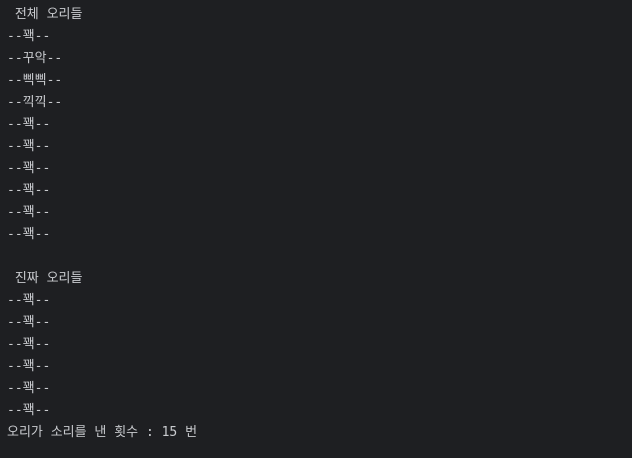 The image size is (632, 458). Describe the element at coordinates (102, 432) in the screenshot. I see `console-line: 오리가 소리를 낸 횟수 : 15 번` at that location.